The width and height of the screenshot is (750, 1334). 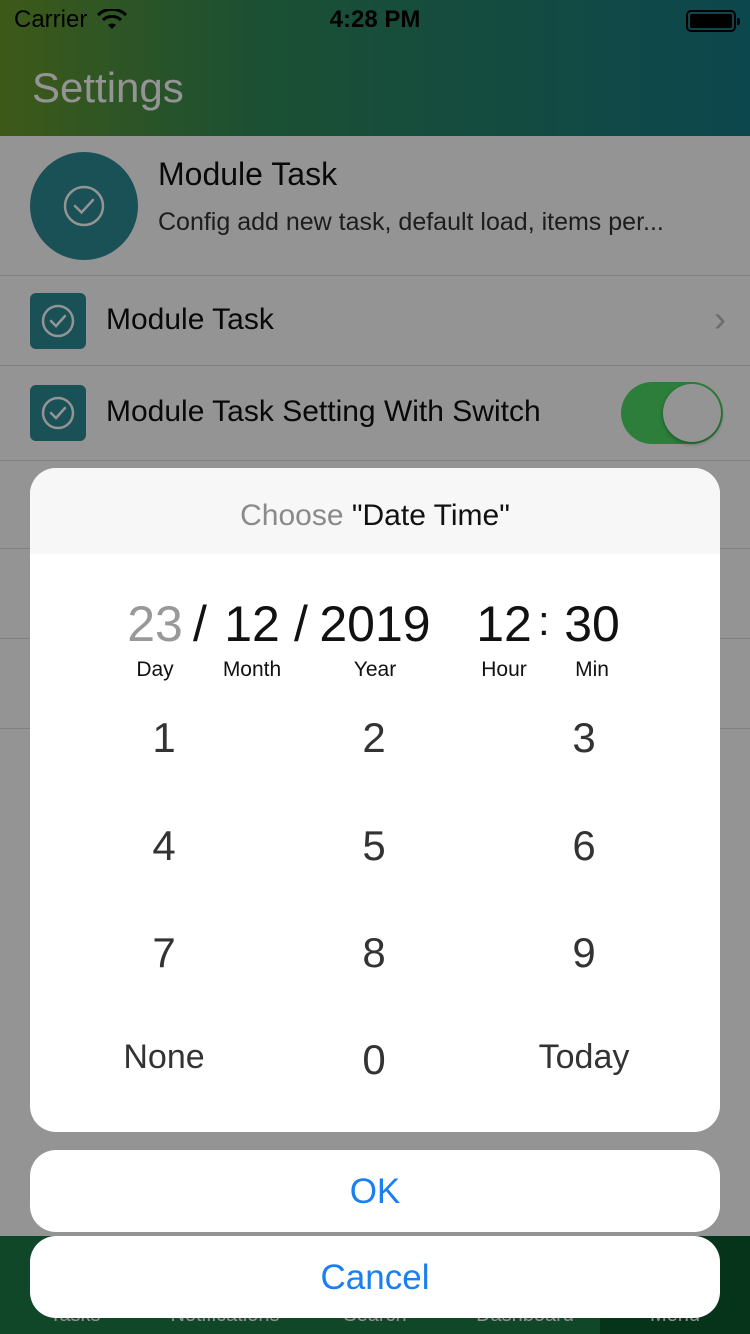 I want to click on year-label: Year, so click(x=375, y=669).